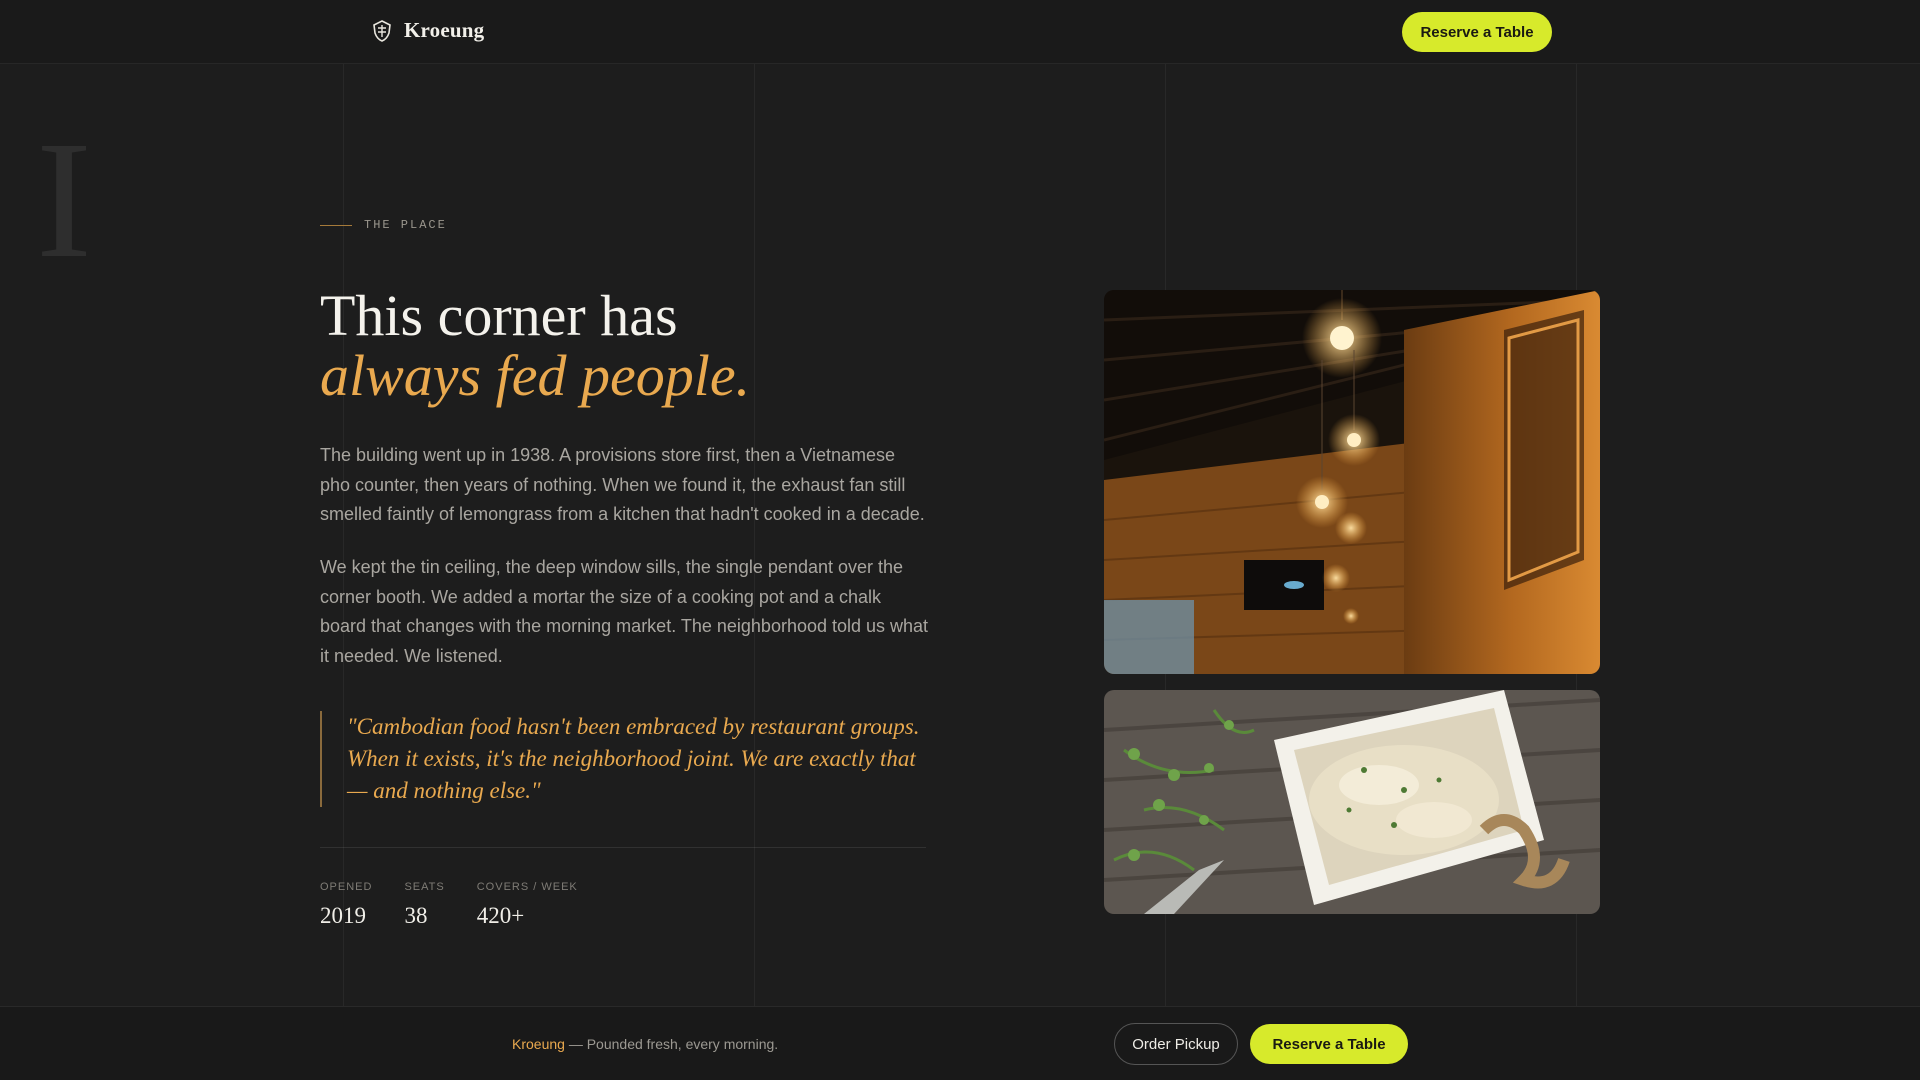 The image size is (1920, 1080). What do you see at coordinates (535, 375) in the screenshot?
I see `heading-line-2: always fed people.` at bounding box center [535, 375].